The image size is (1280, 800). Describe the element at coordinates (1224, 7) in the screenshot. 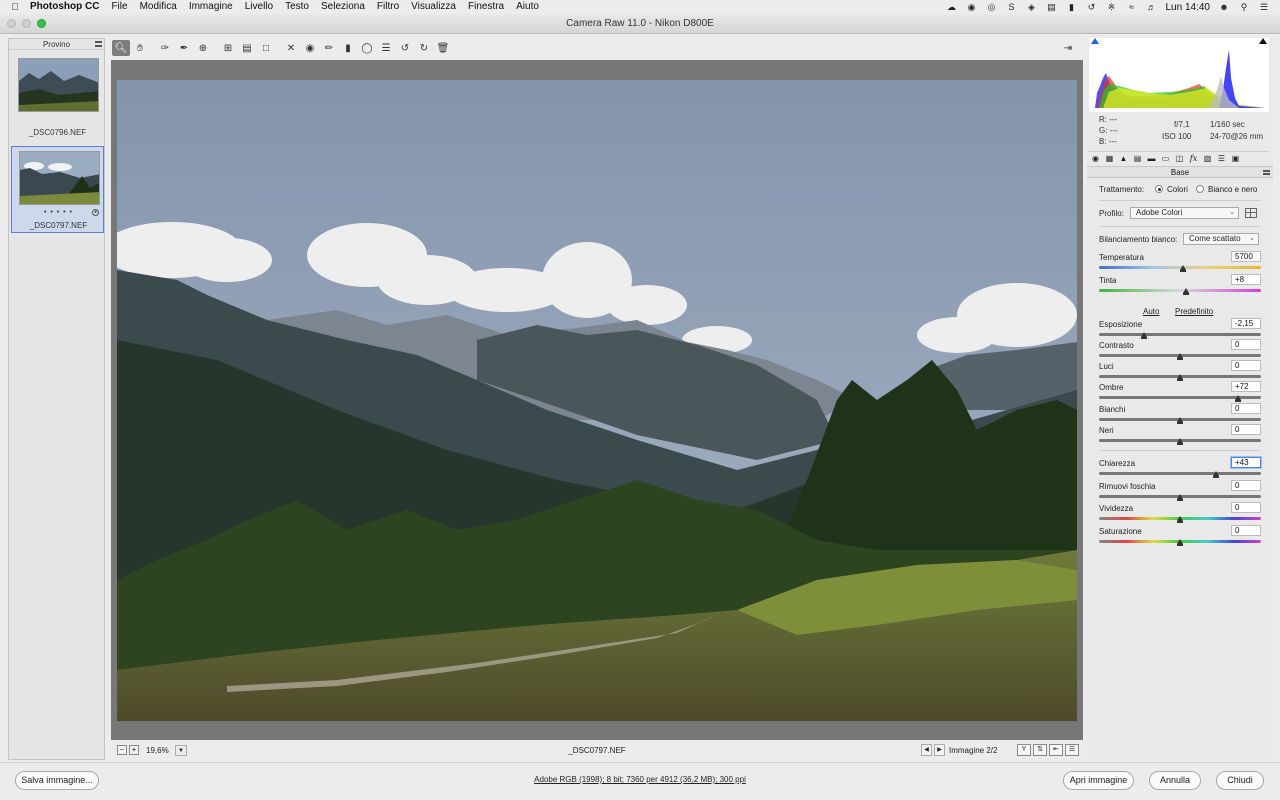

I see `user-icon: ☻` at that location.